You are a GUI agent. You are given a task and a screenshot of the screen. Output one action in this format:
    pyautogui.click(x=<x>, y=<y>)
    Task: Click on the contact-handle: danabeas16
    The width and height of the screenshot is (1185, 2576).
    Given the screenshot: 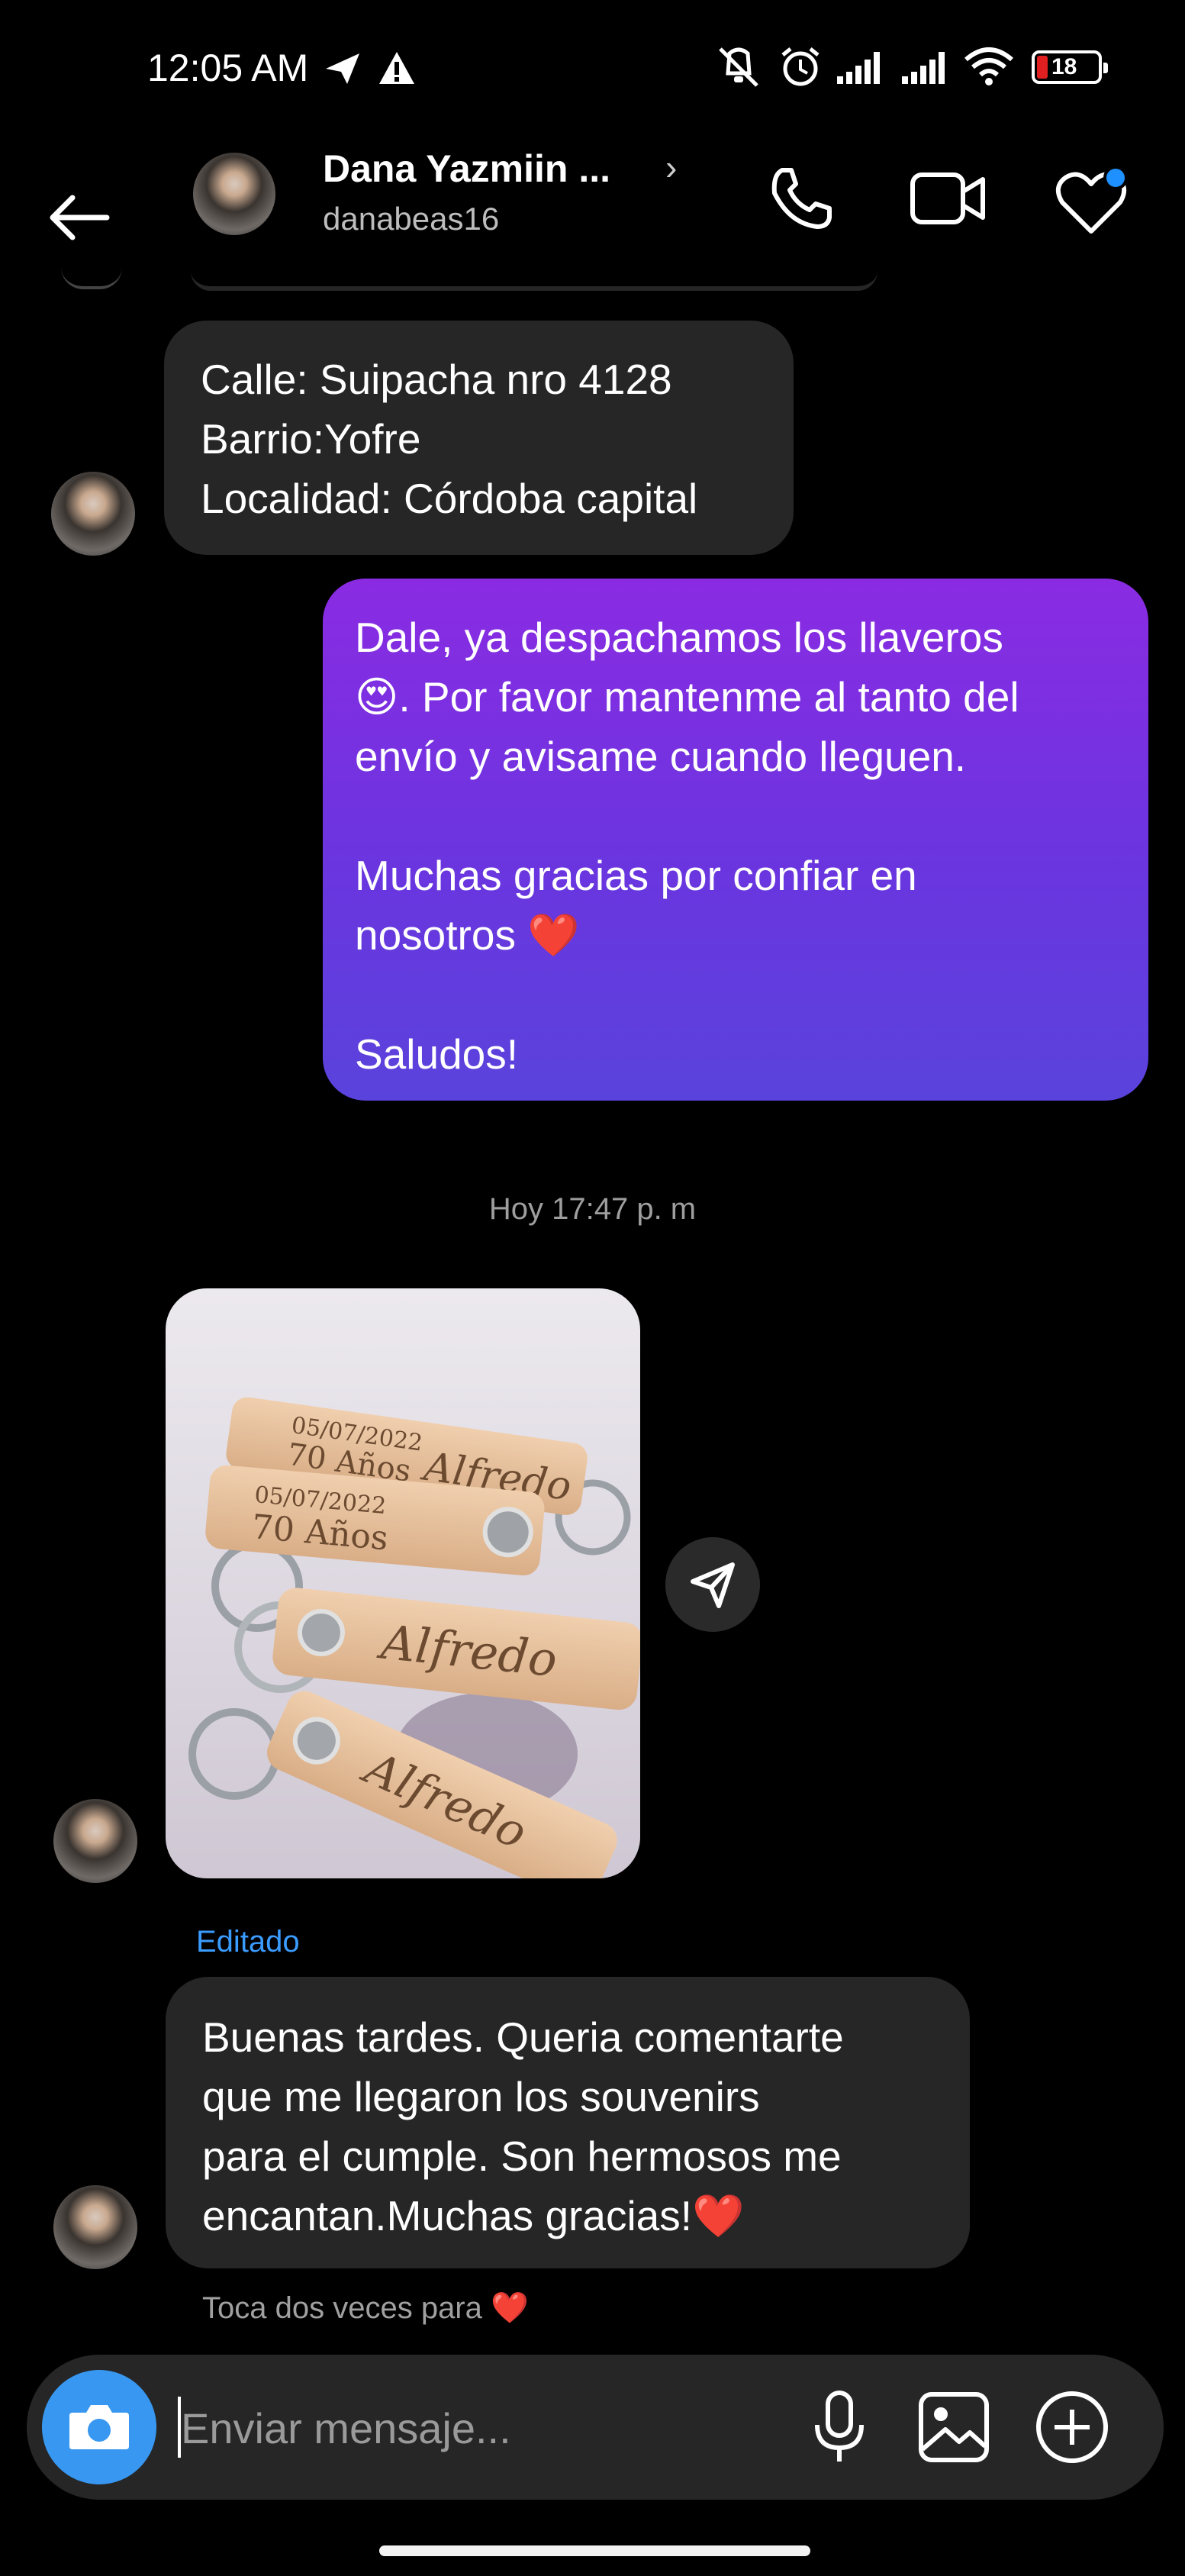 What is the action you would take?
    pyautogui.click(x=411, y=219)
    